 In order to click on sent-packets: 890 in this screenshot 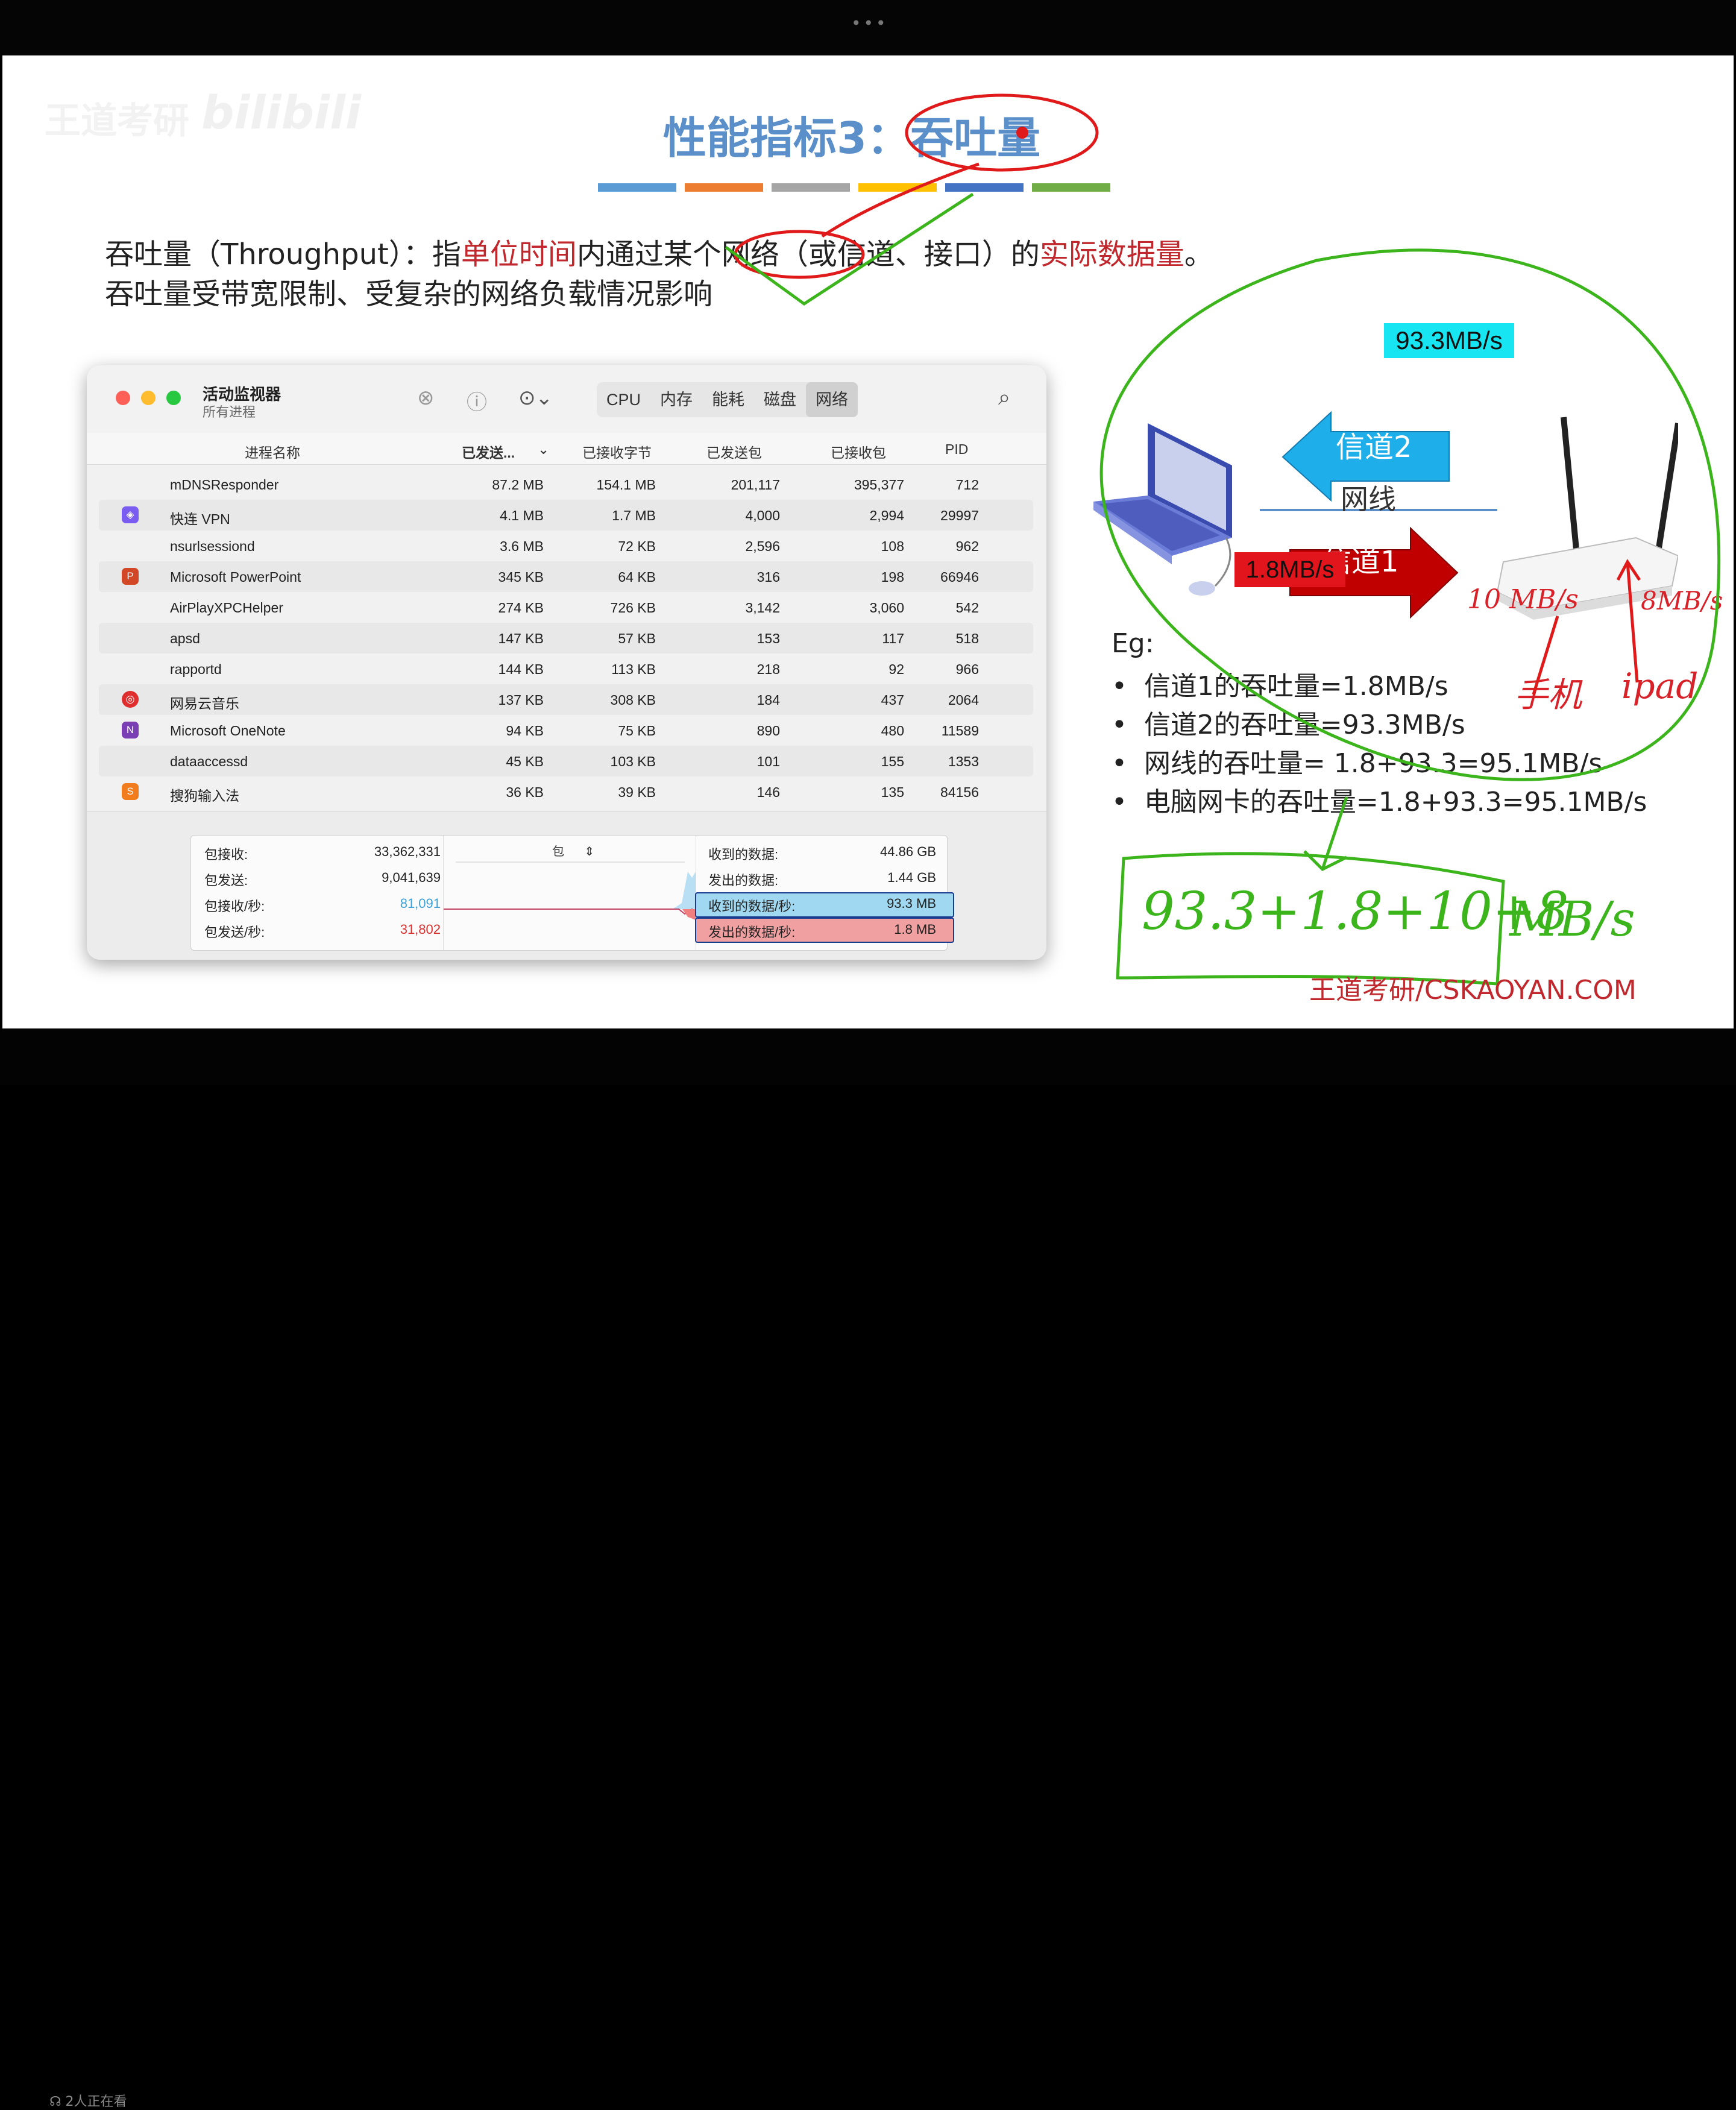, I will do `click(768, 730)`.